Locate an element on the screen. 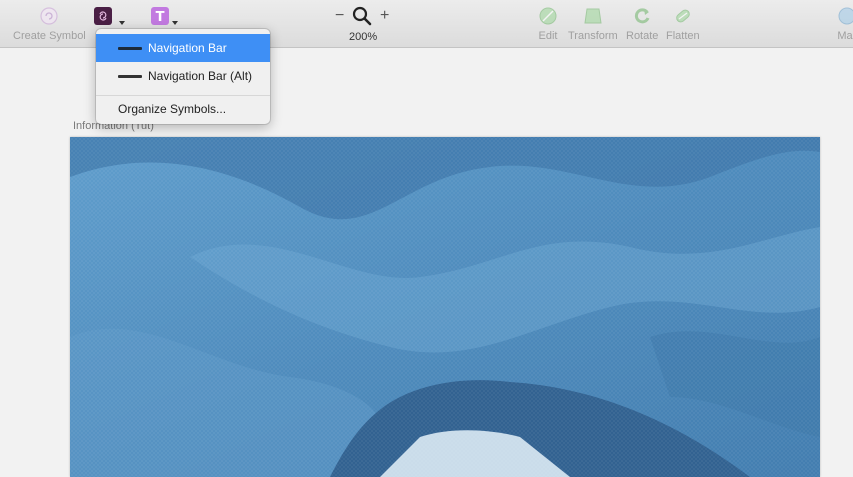  menu-item-label: Navigation Bar is located at coordinates (187, 48).